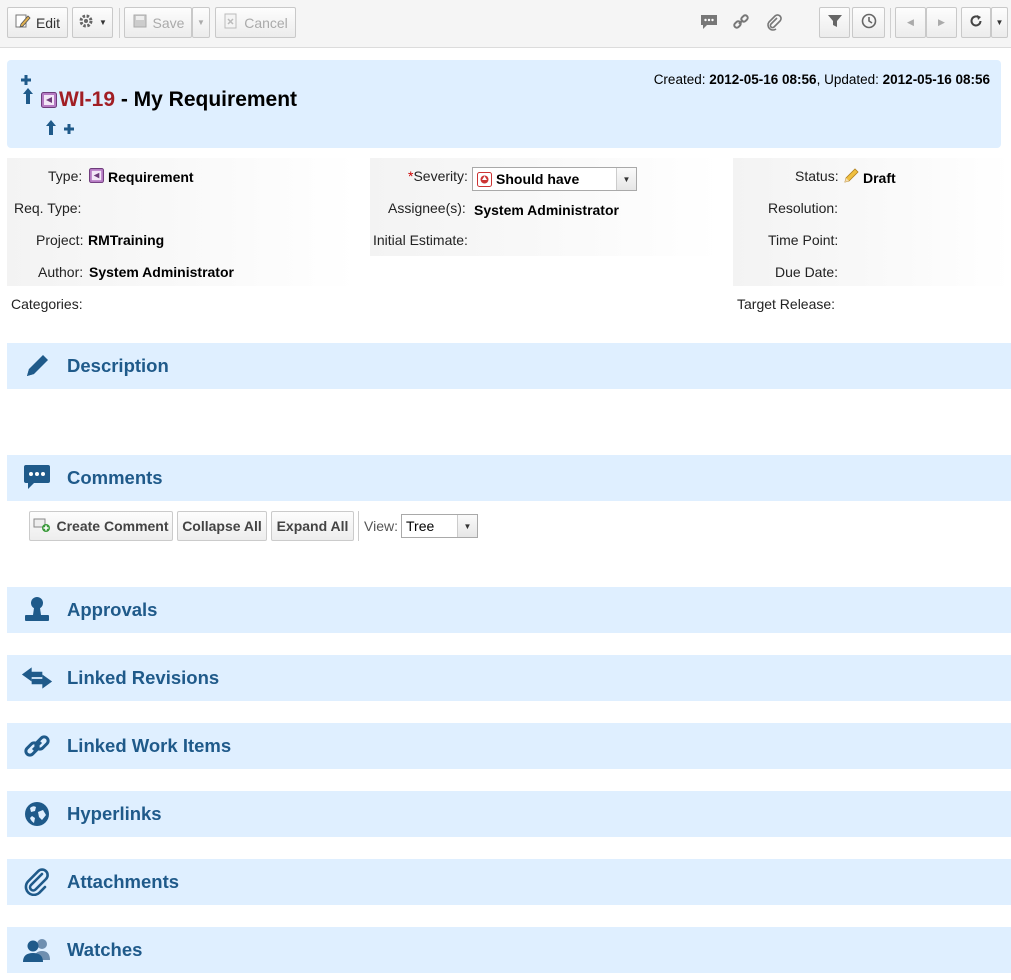 The height and width of the screenshot is (980, 1011). Describe the element at coordinates (37, 678) in the screenshot. I see `swap-arrows-icon` at that location.